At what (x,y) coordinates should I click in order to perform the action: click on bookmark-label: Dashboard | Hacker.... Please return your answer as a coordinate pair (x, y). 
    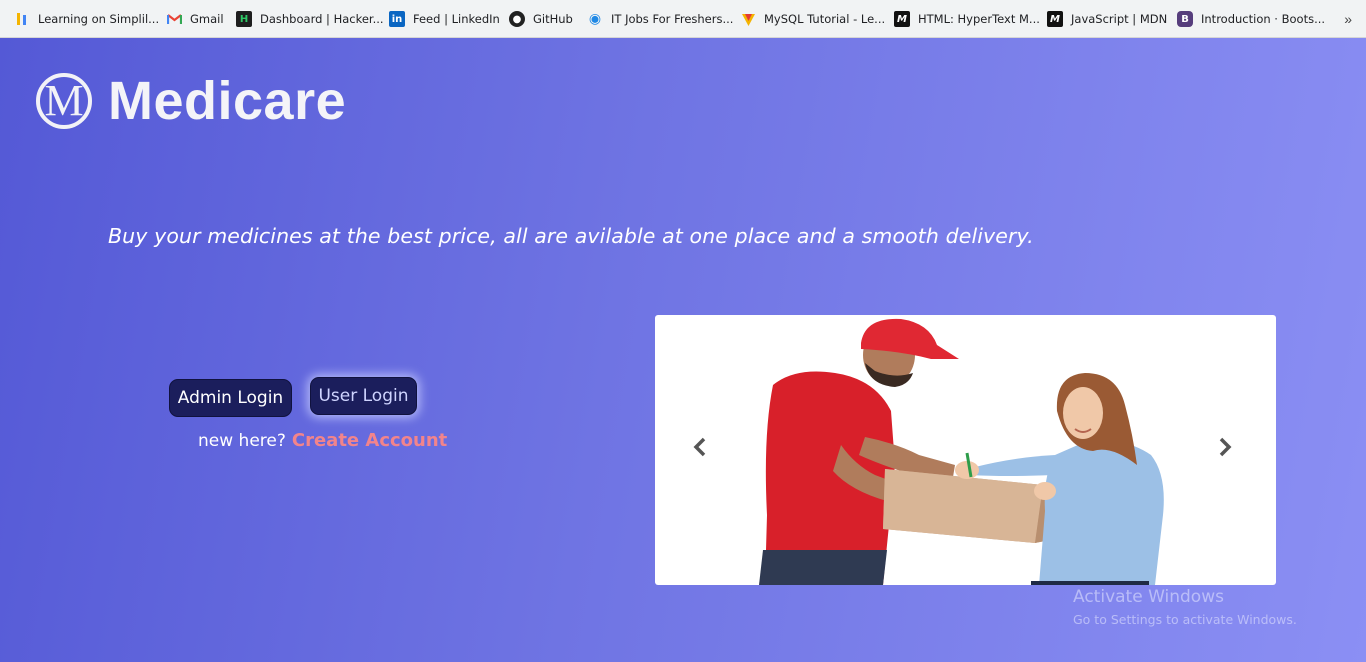
    Looking at the image, I should click on (322, 19).